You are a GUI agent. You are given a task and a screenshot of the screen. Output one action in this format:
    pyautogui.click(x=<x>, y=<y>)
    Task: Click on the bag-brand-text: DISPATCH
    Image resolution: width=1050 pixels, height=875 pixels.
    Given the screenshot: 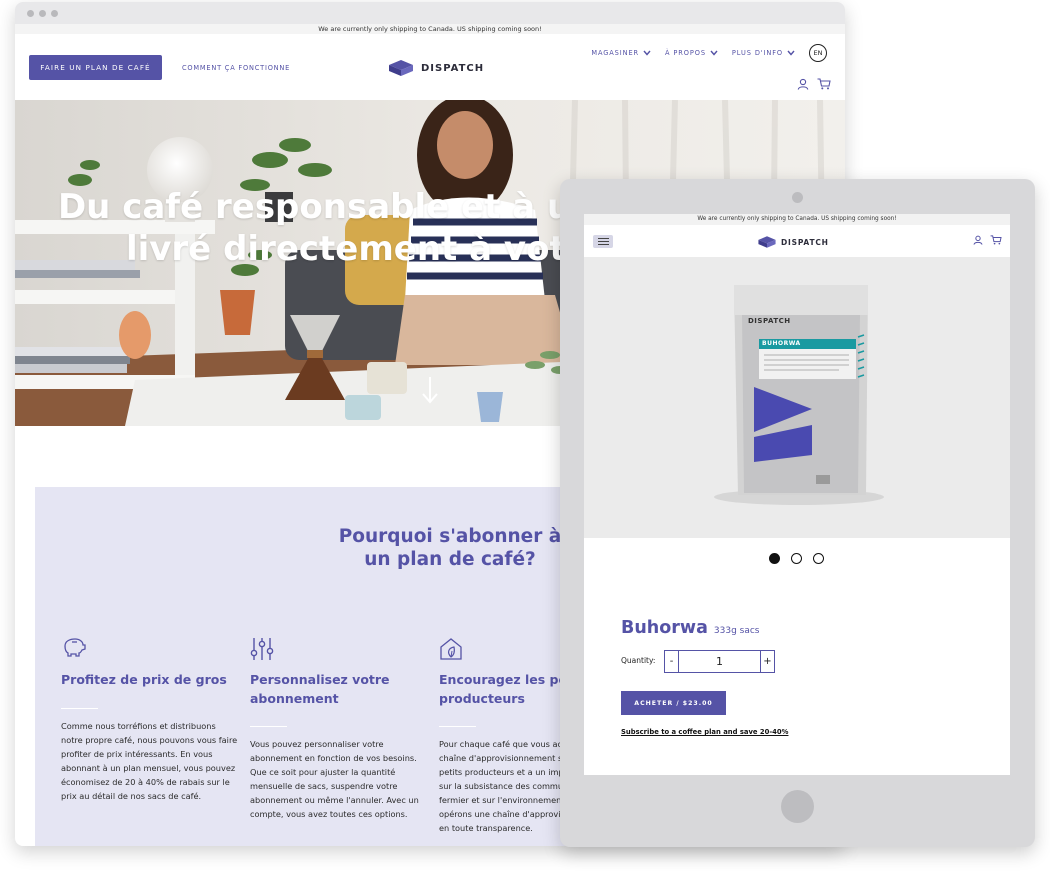 What is the action you would take?
    pyautogui.click(x=769, y=321)
    